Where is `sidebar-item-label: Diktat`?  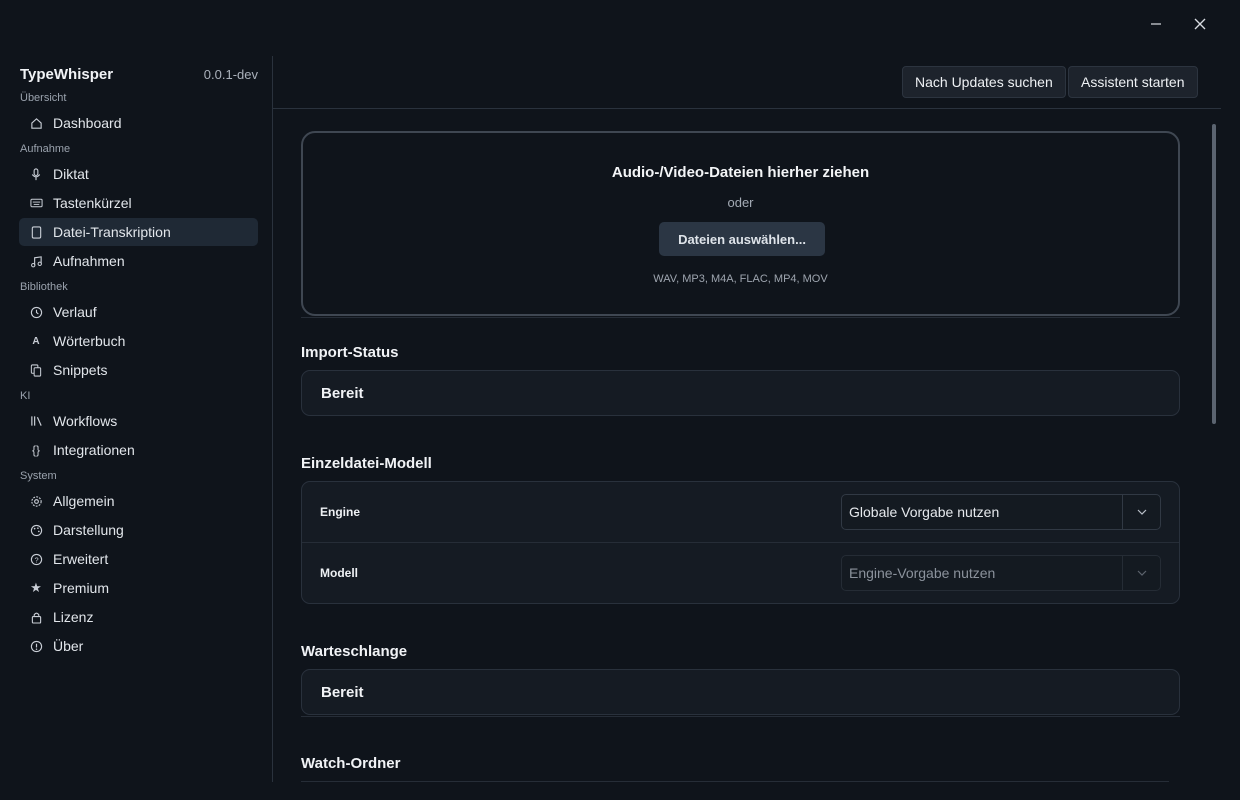
sidebar-item-label: Diktat is located at coordinates (71, 174).